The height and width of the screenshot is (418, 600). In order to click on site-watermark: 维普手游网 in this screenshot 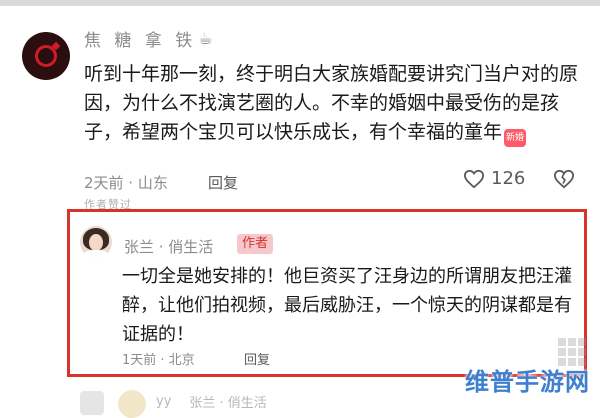, I will do `click(527, 382)`.